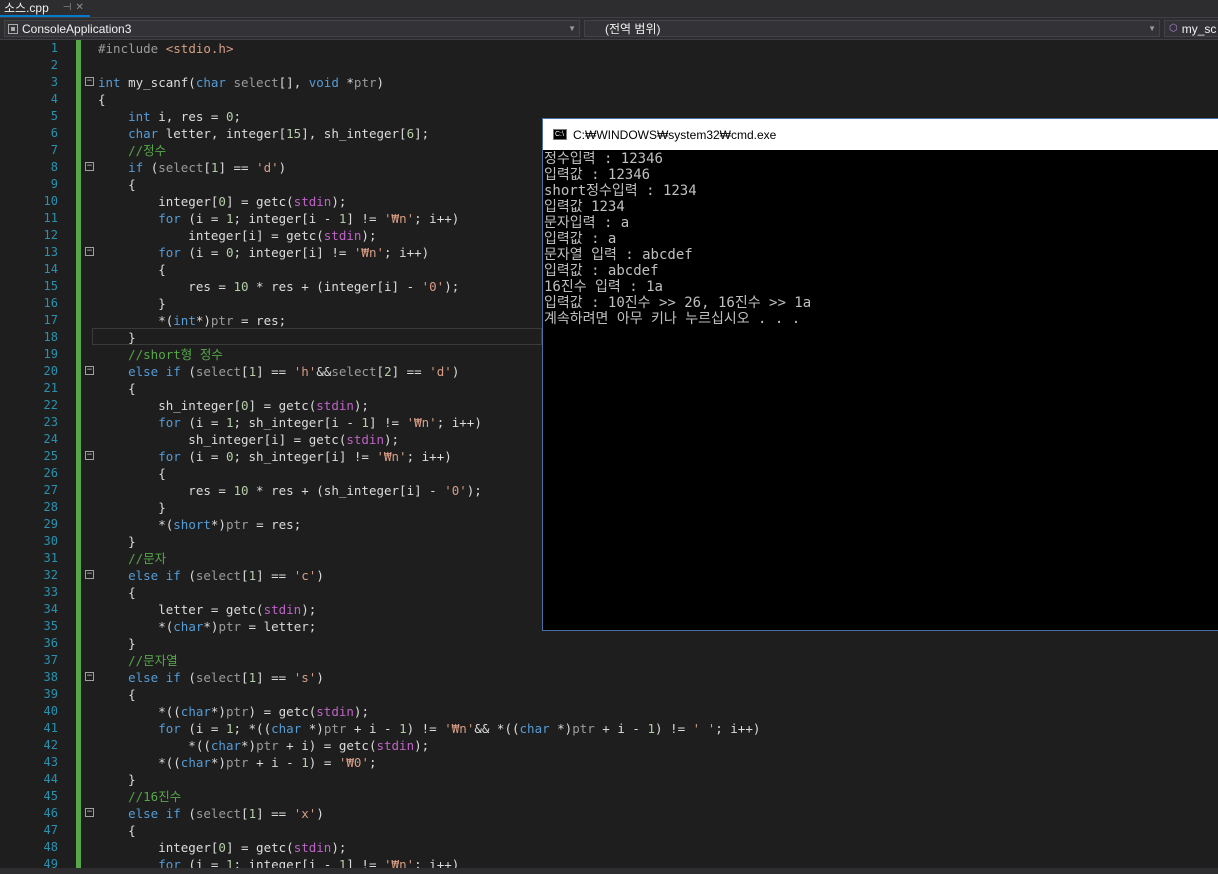  What do you see at coordinates (587, 223) in the screenshot?
I see `console-line: 문자입력 : a` at bounding box center [587, 223].